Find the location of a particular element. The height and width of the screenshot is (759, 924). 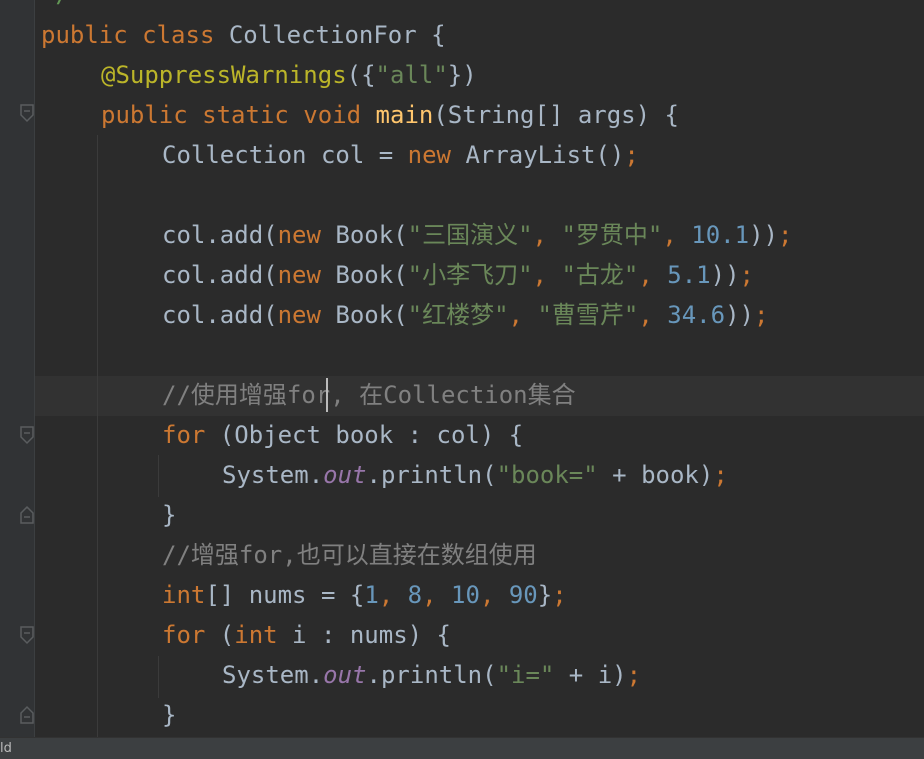

code-line: col.add(new Book("红楼梦", "曹雪芹", 34.6)); is located at coordinates (465, 315).